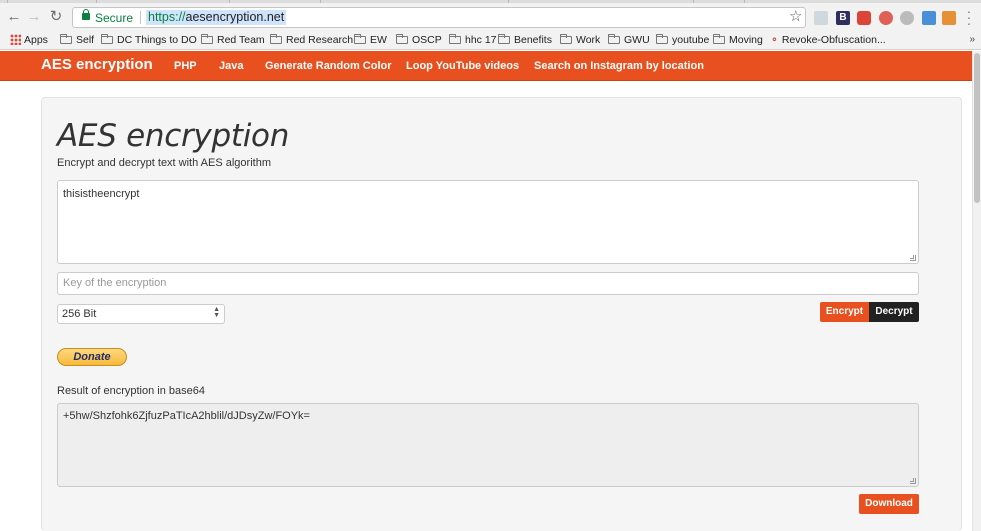 Image resolution: width=981 pixels, height=531 pixels. Describe the element at coordinates (821, 18) in the screenshot. I see `translate-extension-icon` at that location.